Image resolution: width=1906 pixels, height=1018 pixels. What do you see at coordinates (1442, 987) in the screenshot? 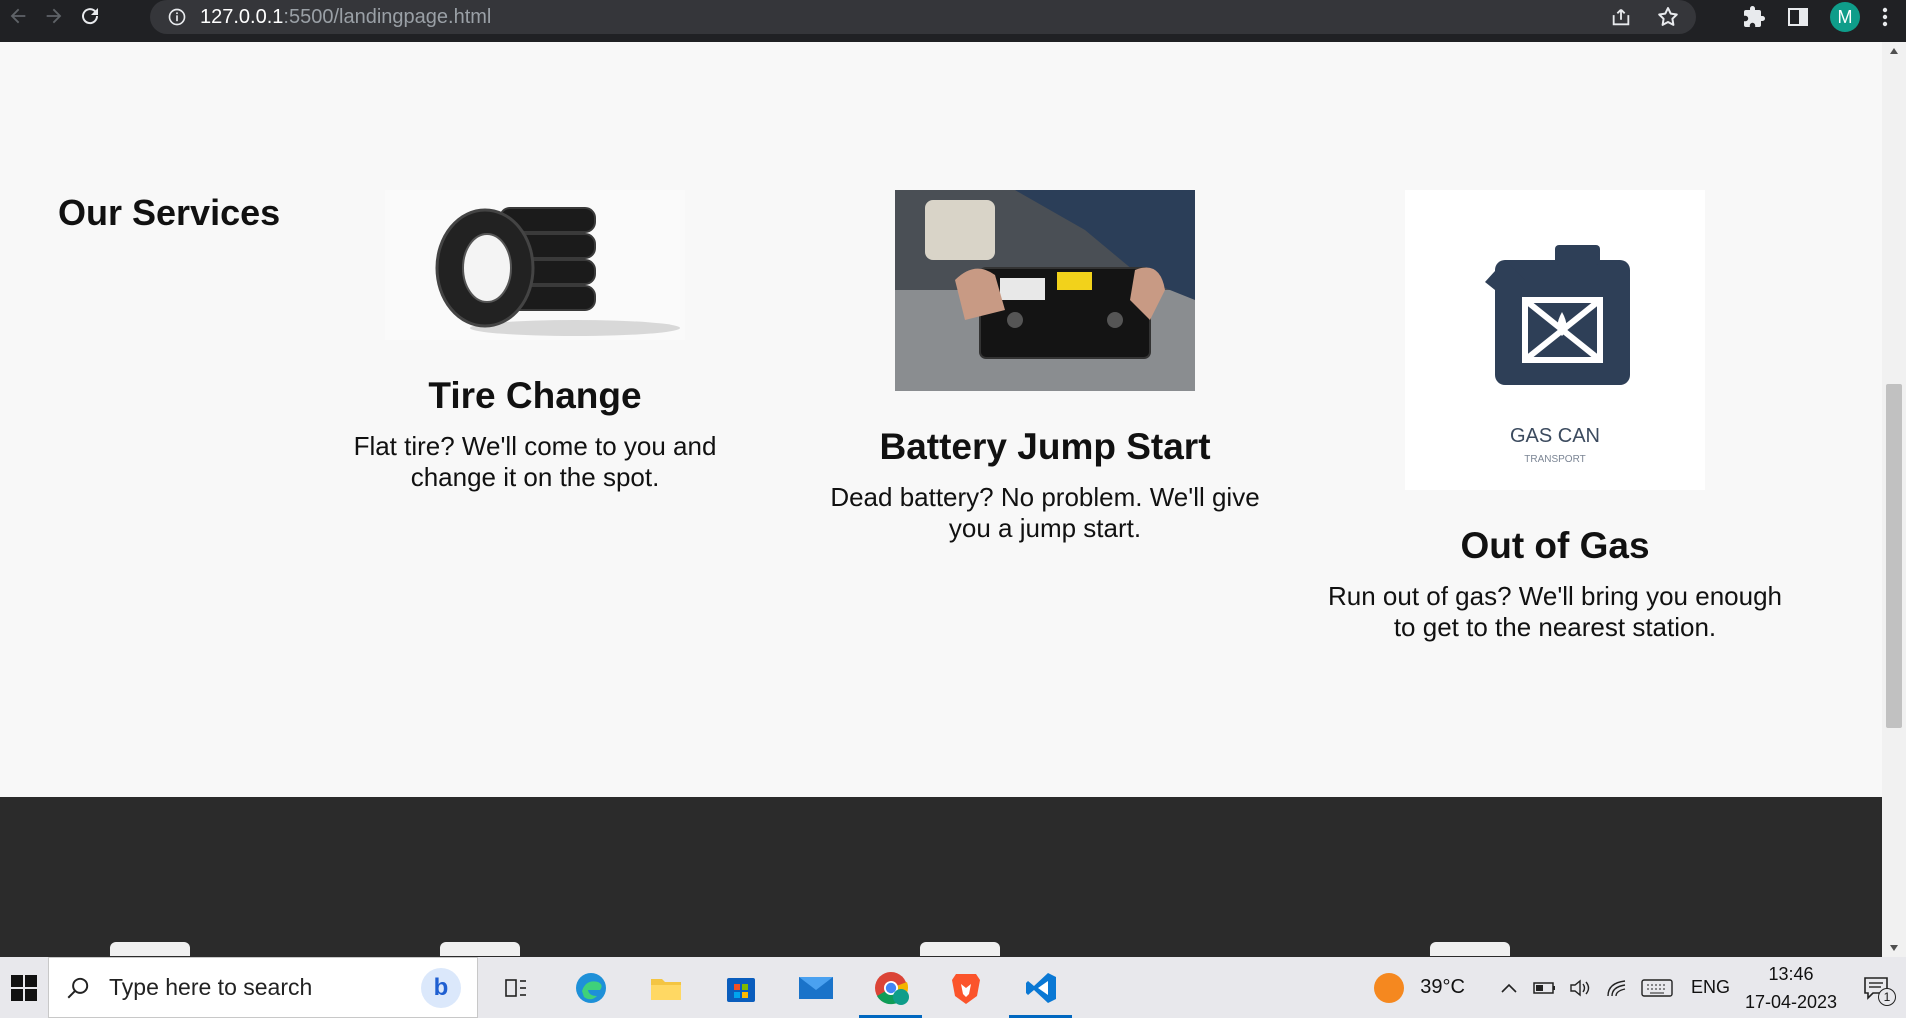
I see `weather-temperature: 39°C` at bounding box center [1442, 987].